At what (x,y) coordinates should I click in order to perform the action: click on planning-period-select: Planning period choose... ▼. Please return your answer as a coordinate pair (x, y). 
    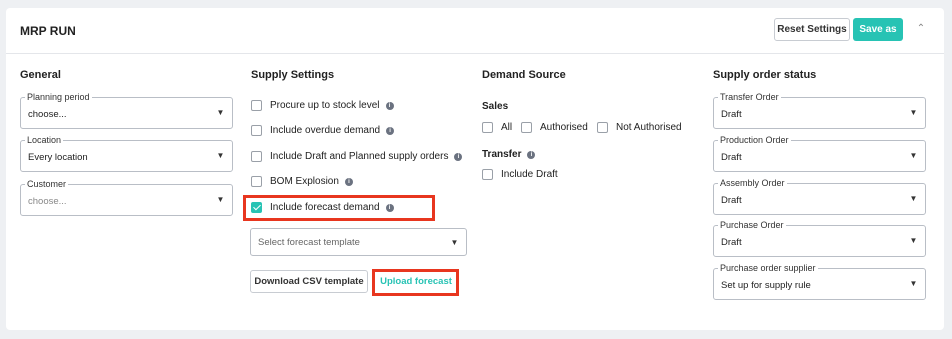
    Looking at the image, I should click on (126, 110).